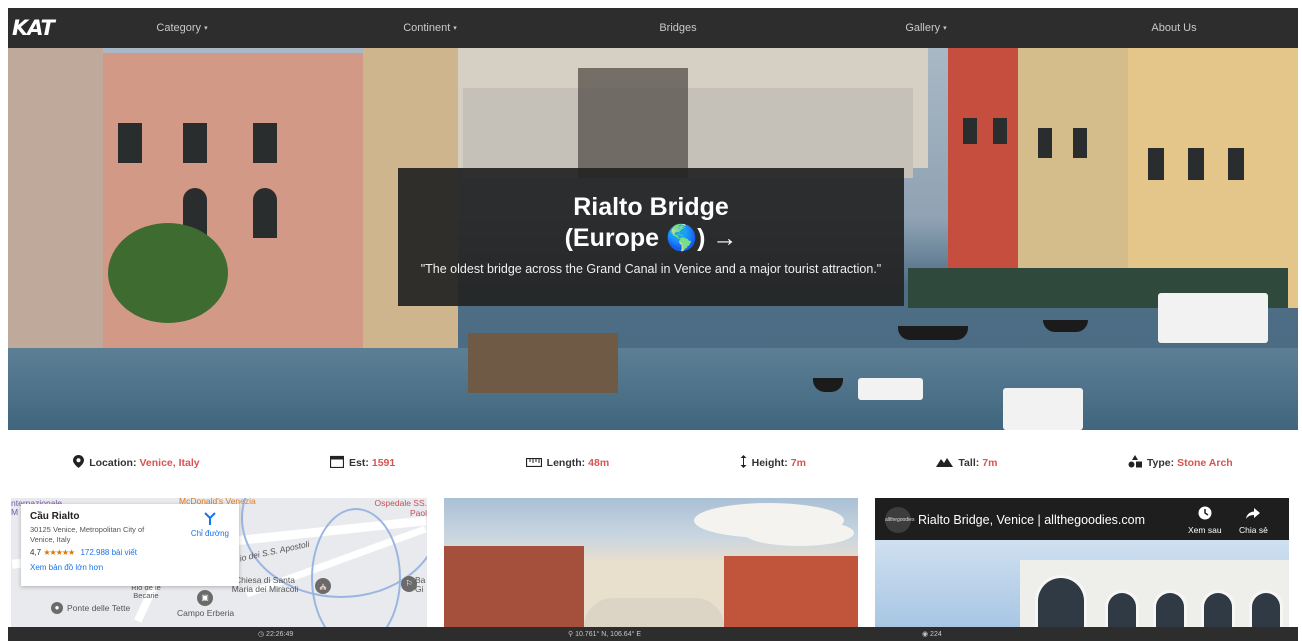 Image resolution: width=1302 pixels, height=641 pixels. Describe the element at coordinates (359, 463) in the screenshot. I see `info-label: Est:` at that location.